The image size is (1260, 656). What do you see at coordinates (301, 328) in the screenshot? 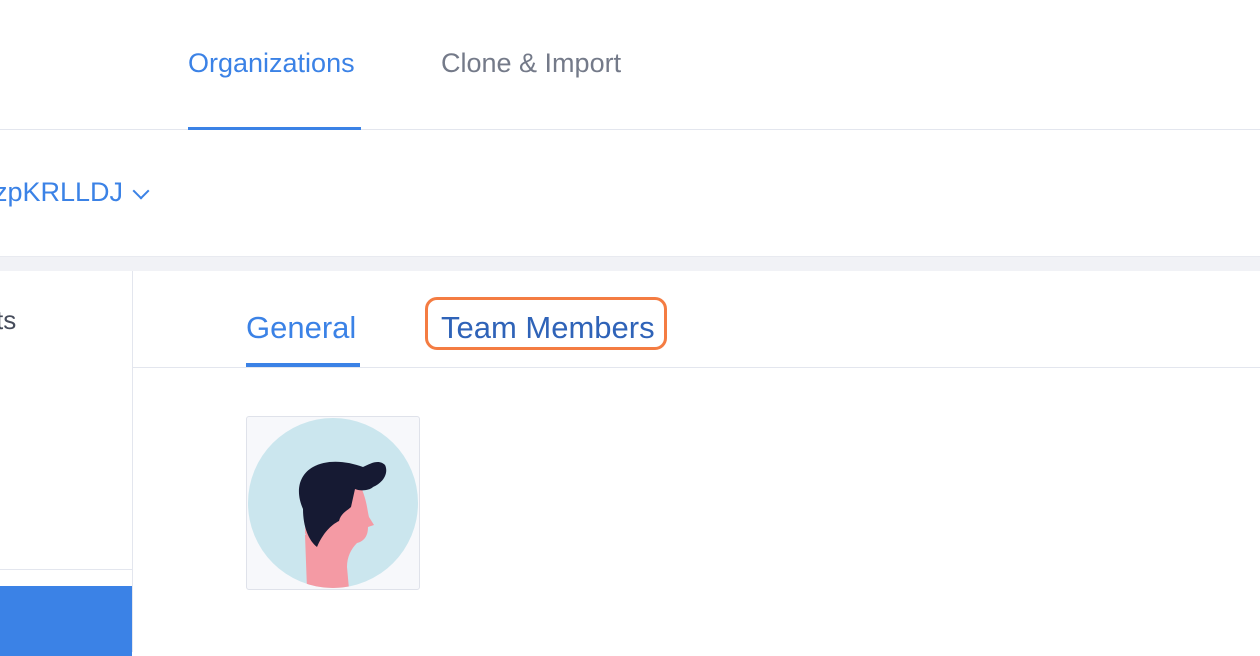
I see `tab-general: General` at bounding box center [301, 328].